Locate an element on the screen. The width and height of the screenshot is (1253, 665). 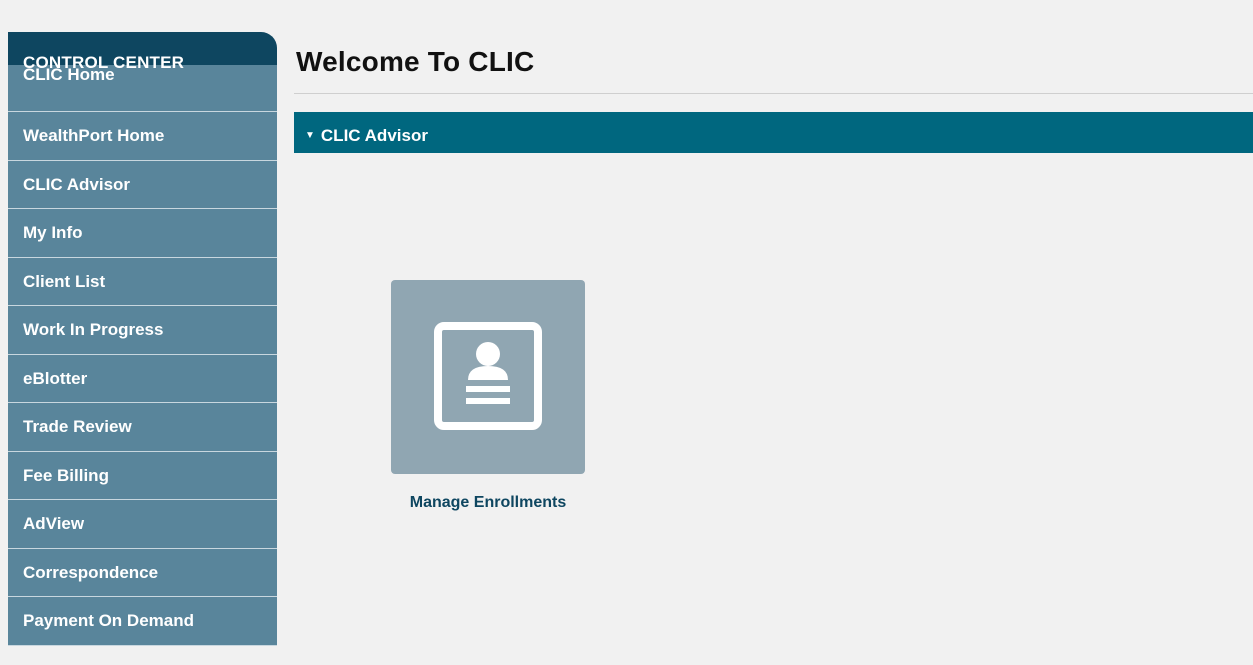
sidebar-item-label: AdView is located at coordinates (54, 523).